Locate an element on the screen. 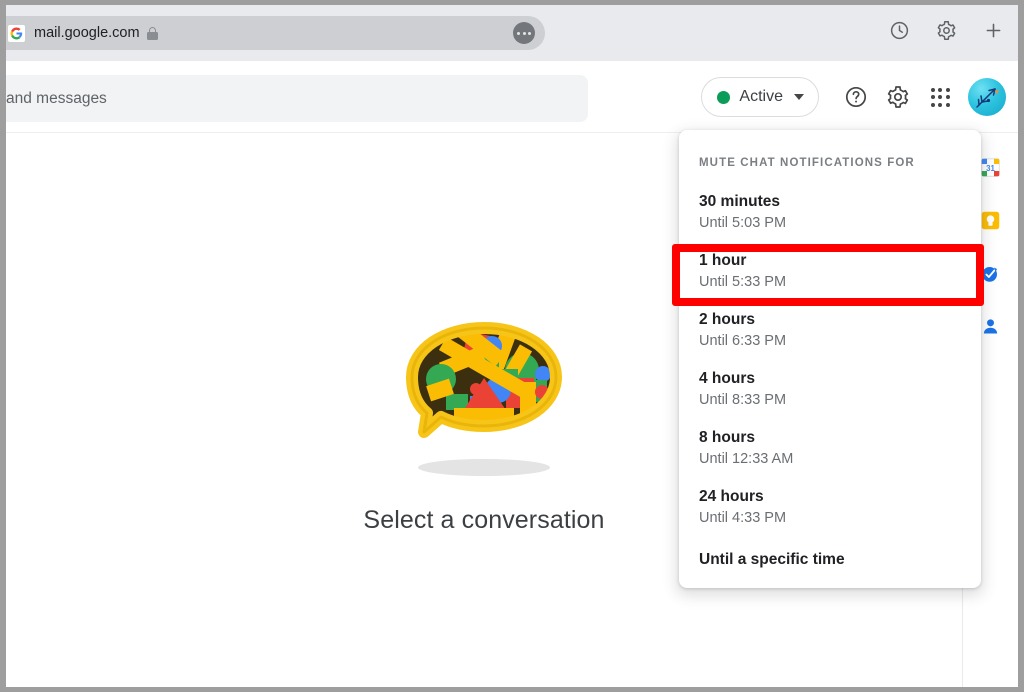 The image size is (1024, 692). search-input-text: and messages is located at coordinates (56, 98).